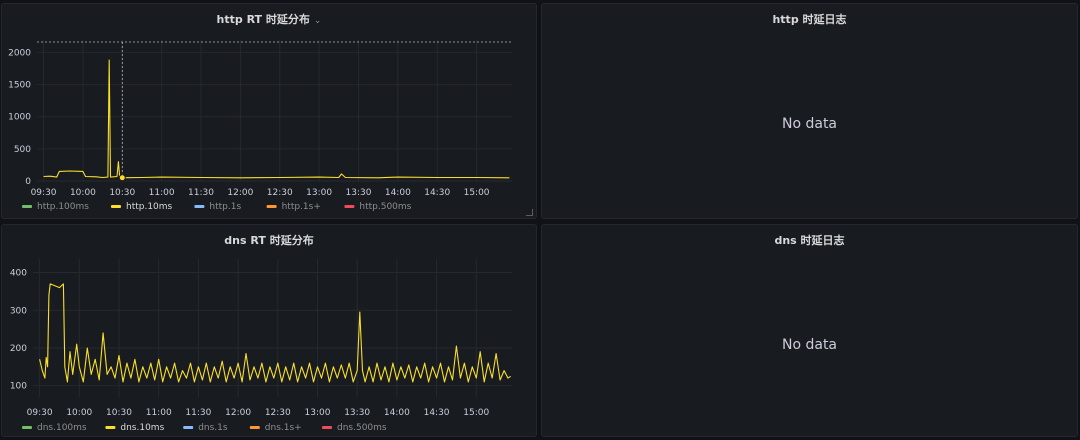 This screenshot has width=1080, height=440. I want to click on legend-label: dns.10ms, so click(142, 428).